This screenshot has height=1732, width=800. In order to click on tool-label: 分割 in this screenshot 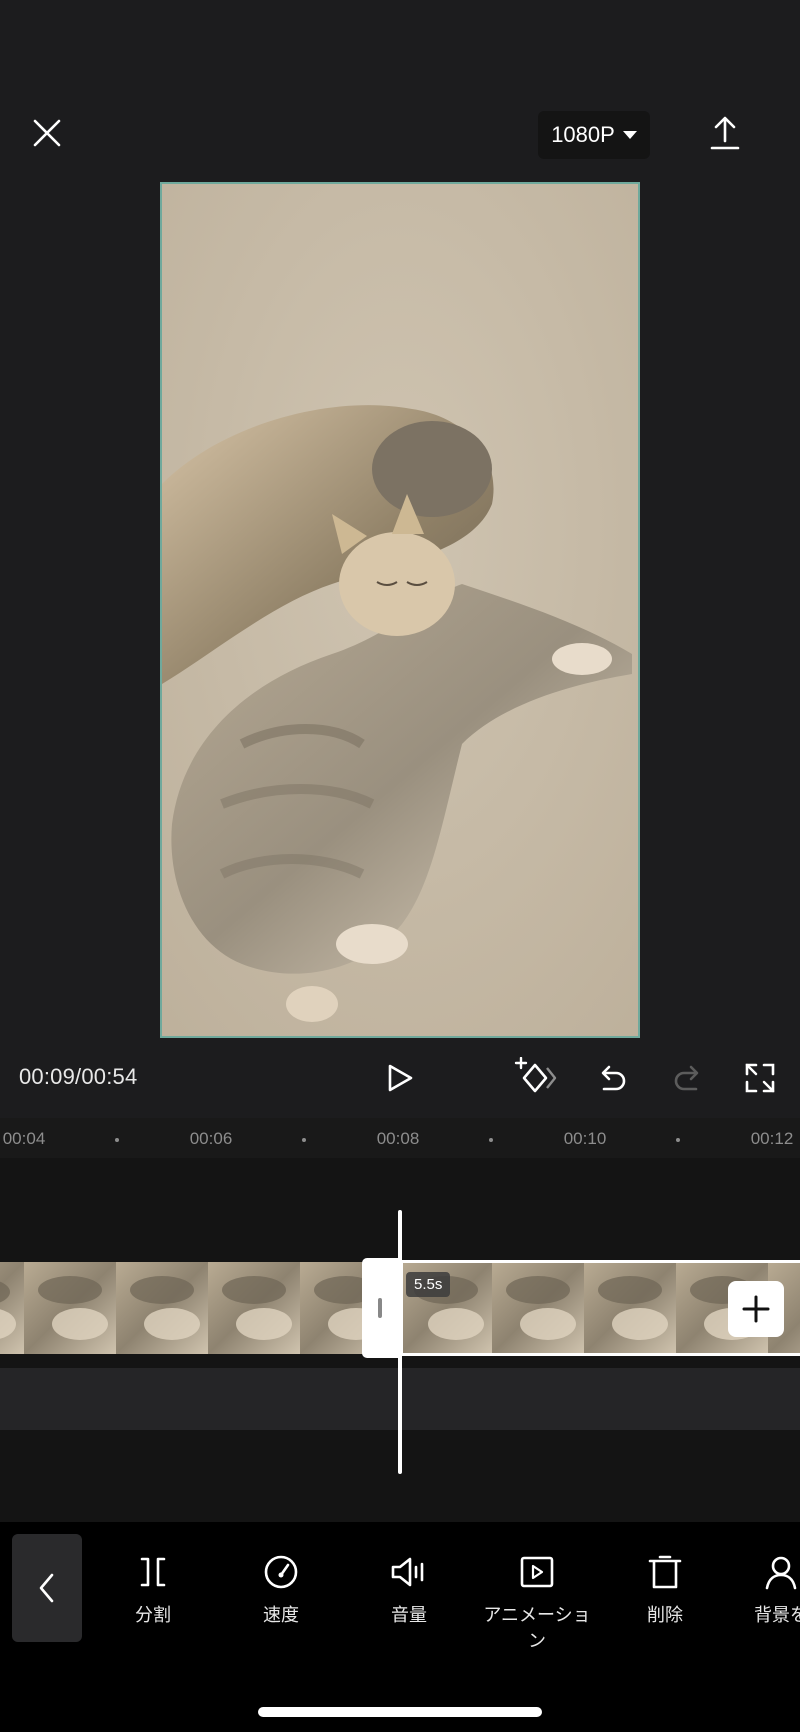, I will do `click(153, 1615)`.